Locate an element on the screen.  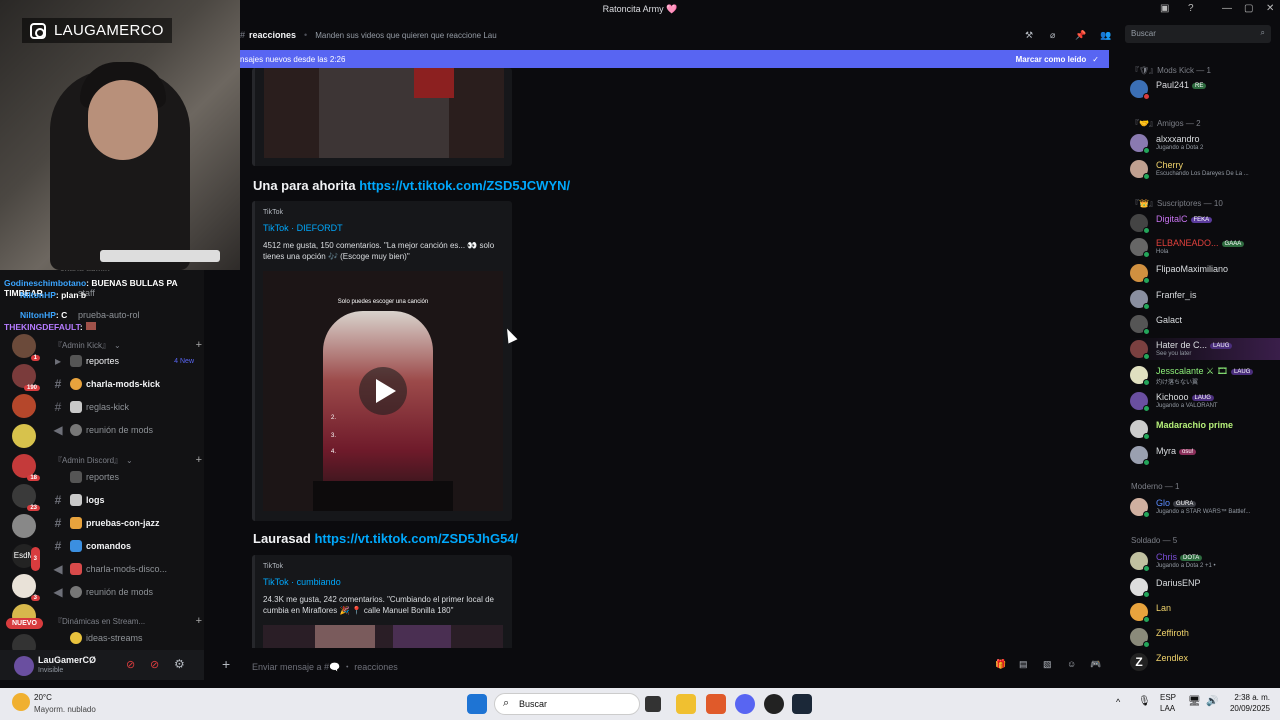
chat-username: Godineschimbotano is located at coordinates (45, 283).